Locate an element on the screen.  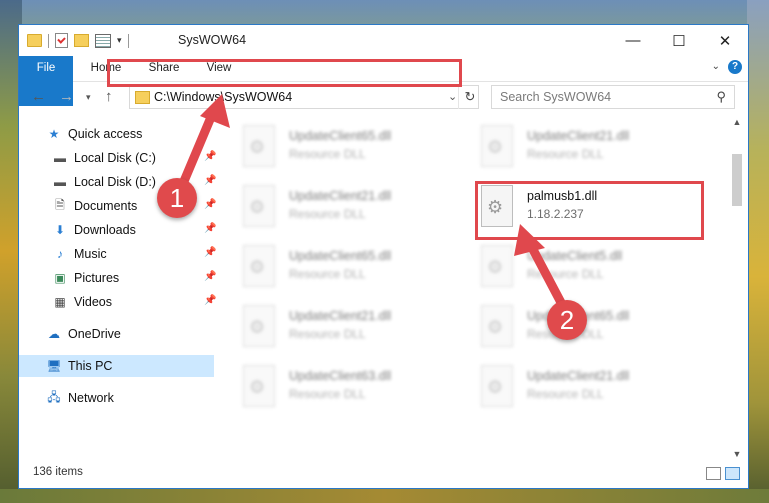
sidebar-item-label: Pictures is located at coordinates (97, 278).